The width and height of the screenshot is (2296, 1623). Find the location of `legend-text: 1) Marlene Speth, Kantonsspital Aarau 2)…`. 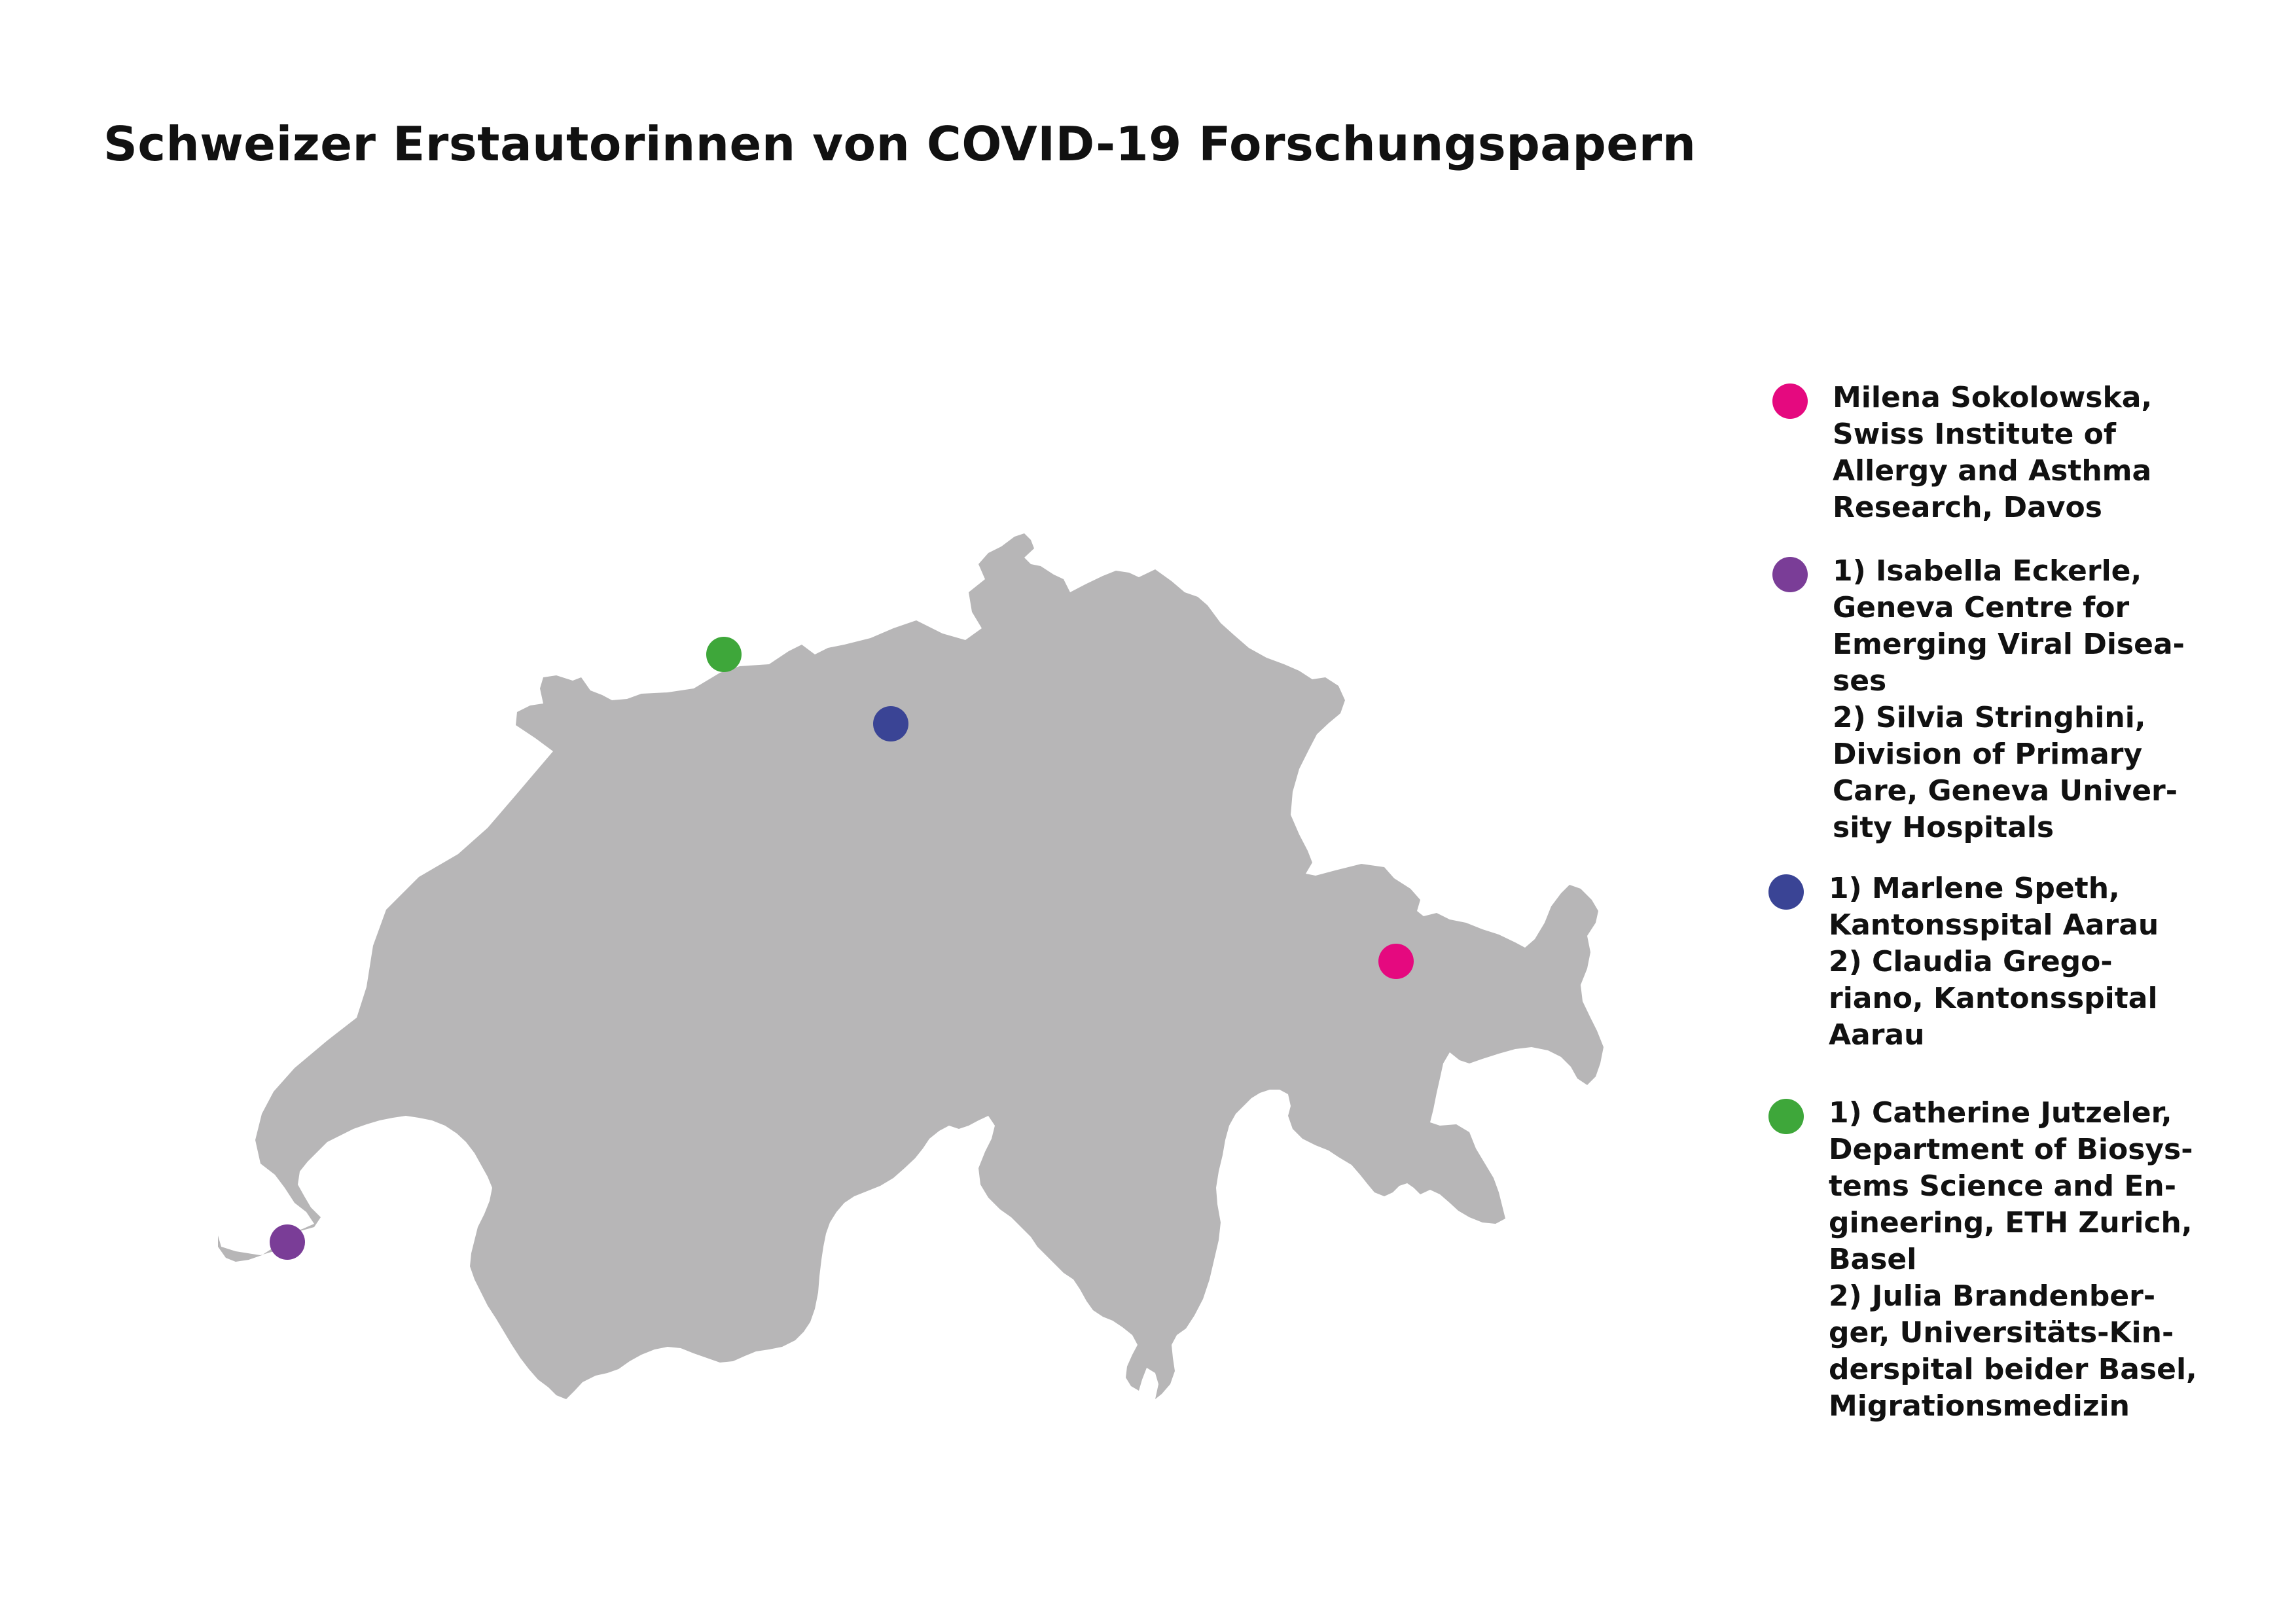

legend-text: 1) Marlene Speth, Kantonsspital Aarau 2)… is located at coordinates (1994, 962).